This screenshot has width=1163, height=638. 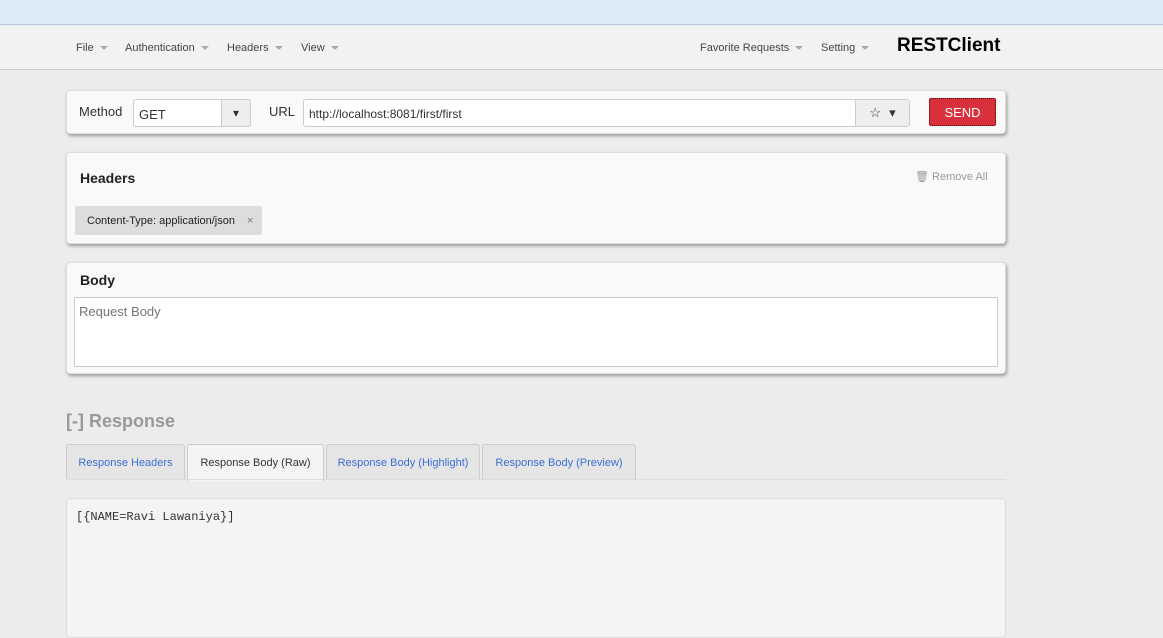 I want to click on menu-label: View, so click(x=313, y=48).